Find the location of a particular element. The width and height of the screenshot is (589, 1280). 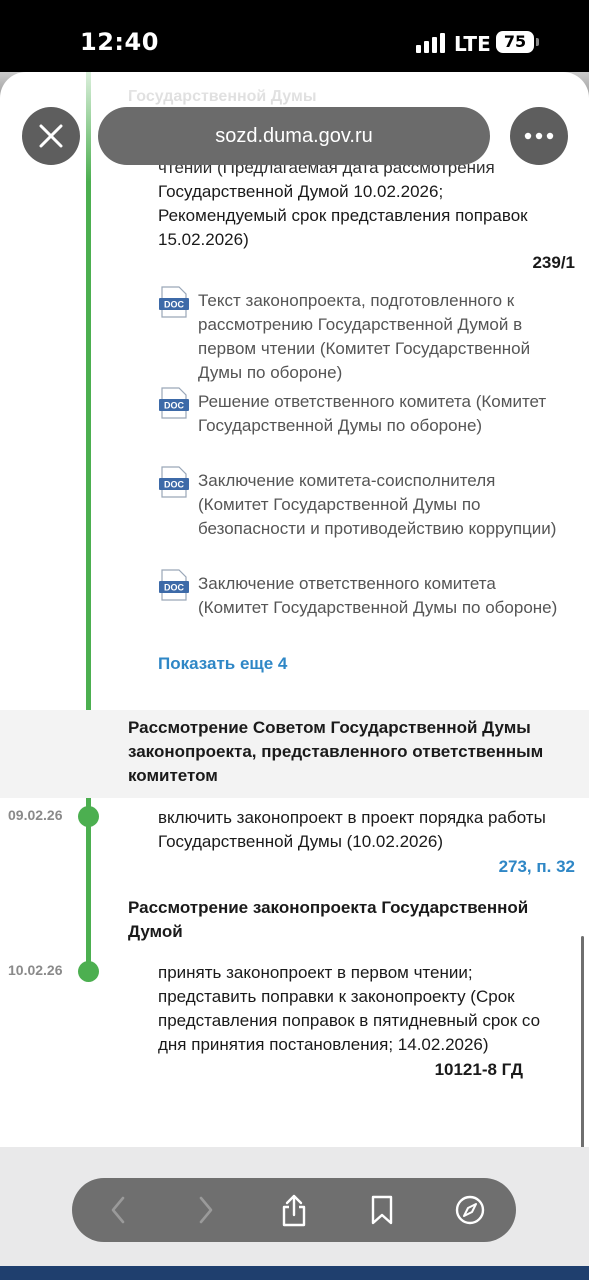

forward-button is located at coordinates (206, 1210).